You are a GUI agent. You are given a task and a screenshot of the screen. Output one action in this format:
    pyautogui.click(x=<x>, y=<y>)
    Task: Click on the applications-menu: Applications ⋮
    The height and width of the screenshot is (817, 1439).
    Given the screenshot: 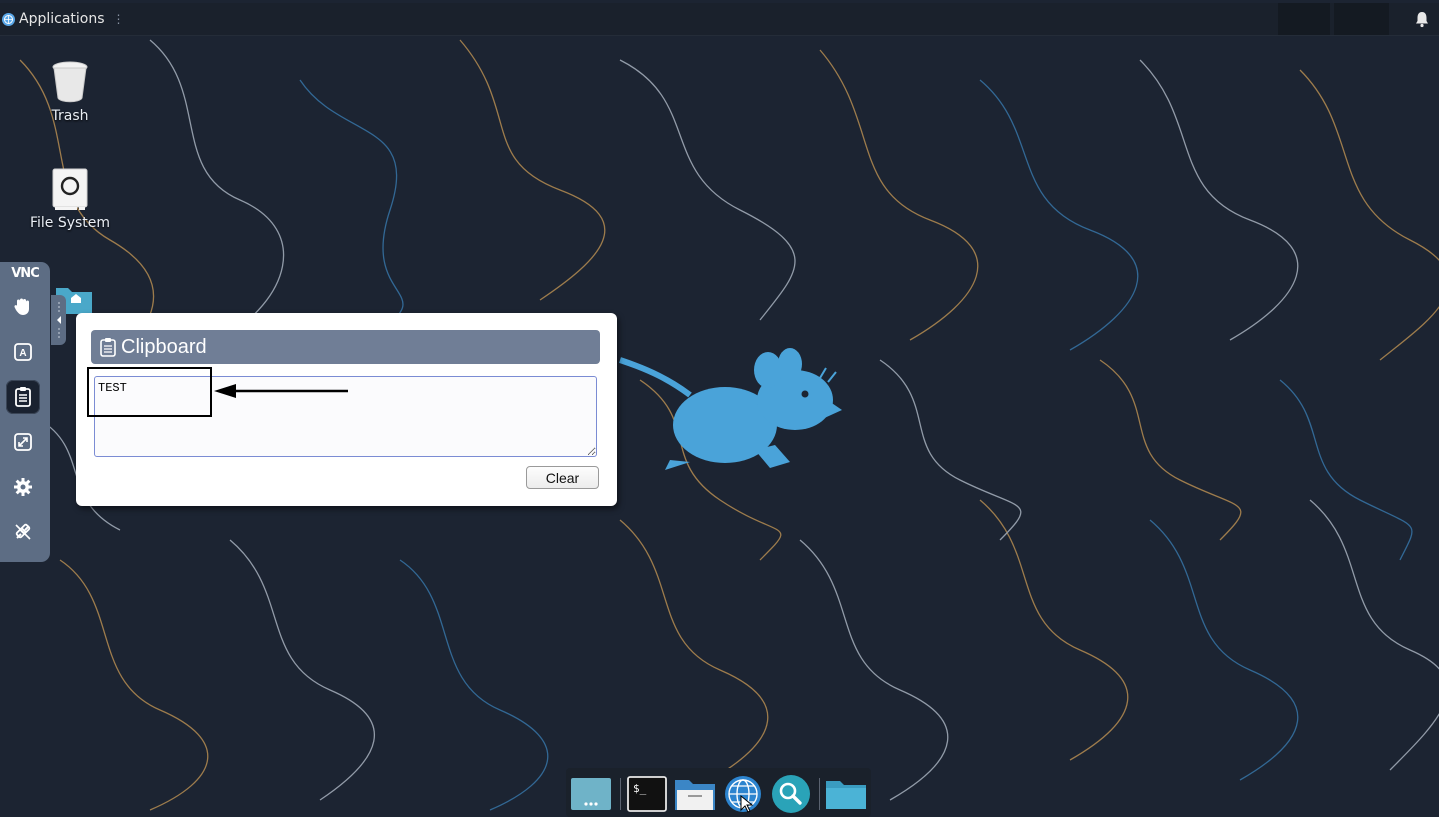 What is the action you would take?
    pyautogui.click(x=63, y=19)
    